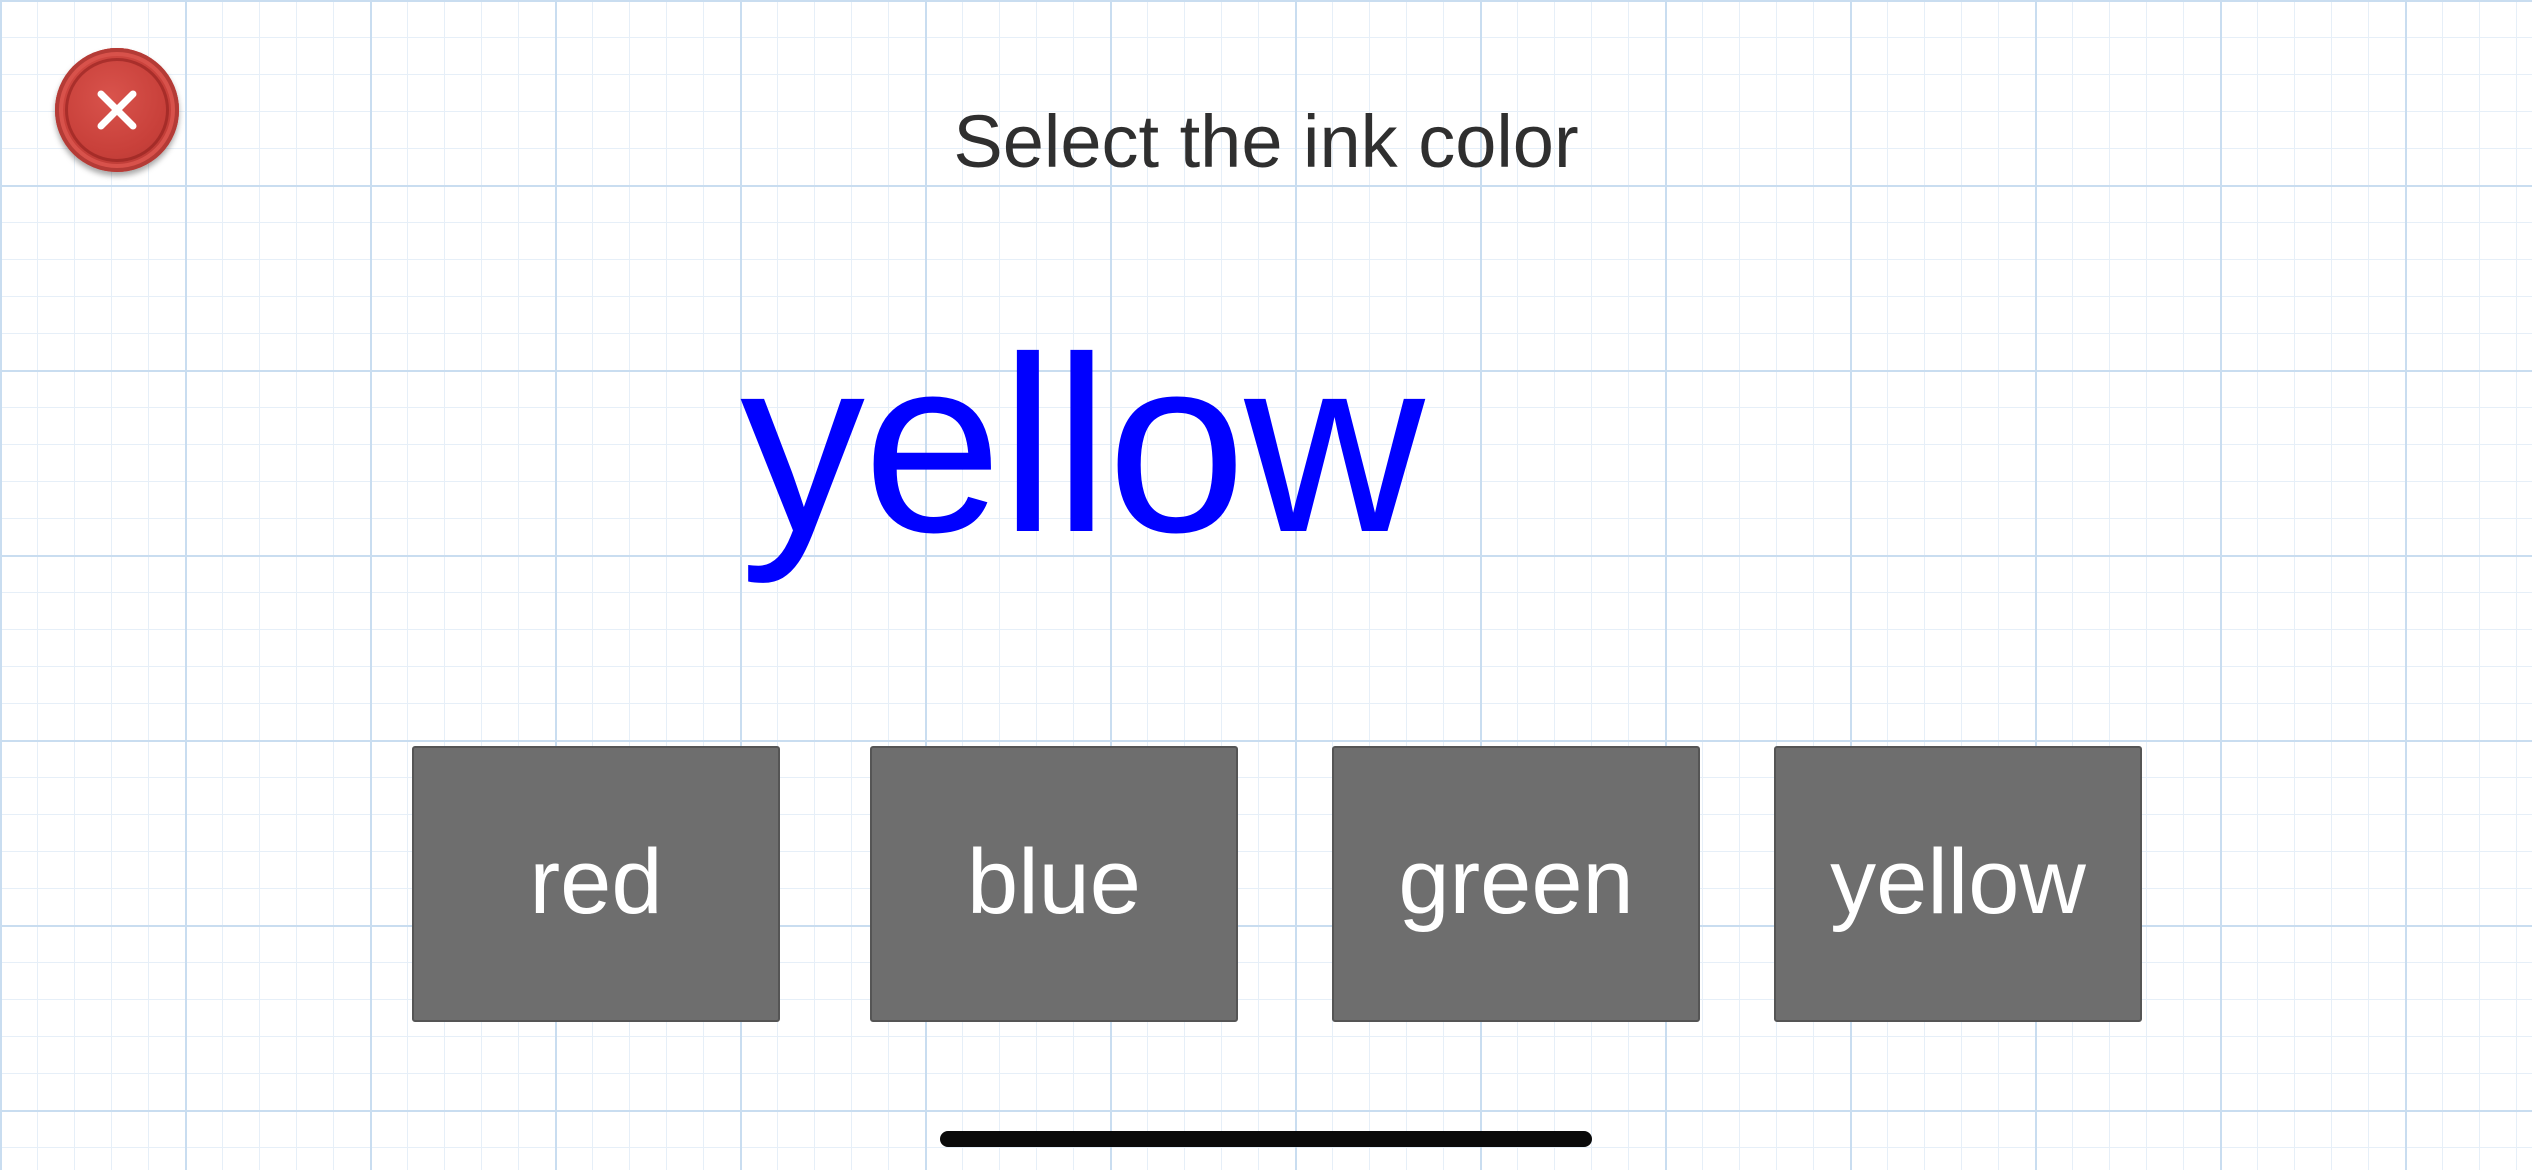  Describe the element at coordinates (1266, 141) in the screenshot. I see `instruction-text: Select the ink color` at that location.